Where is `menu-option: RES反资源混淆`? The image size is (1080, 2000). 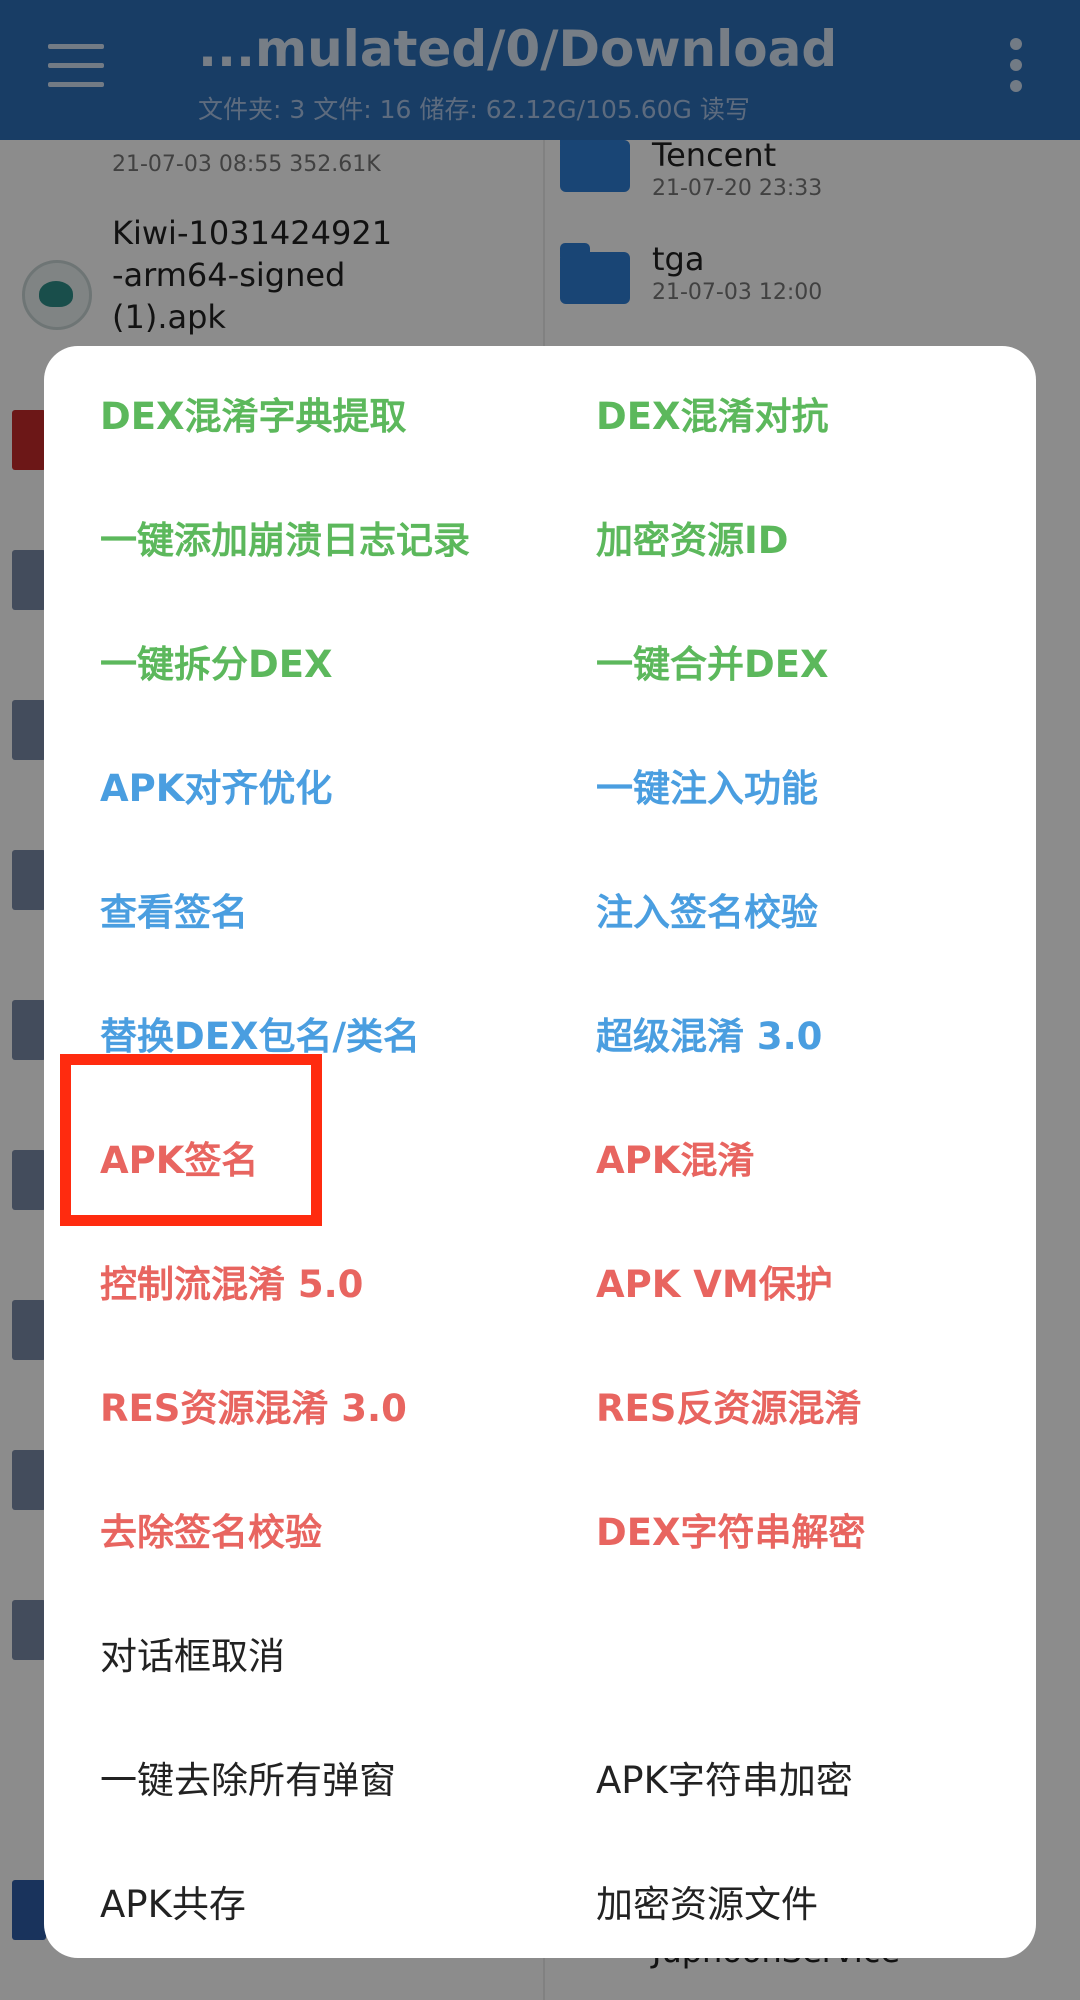 menu-option: RES反资源混淆 is located at coordinates (728, 1405).